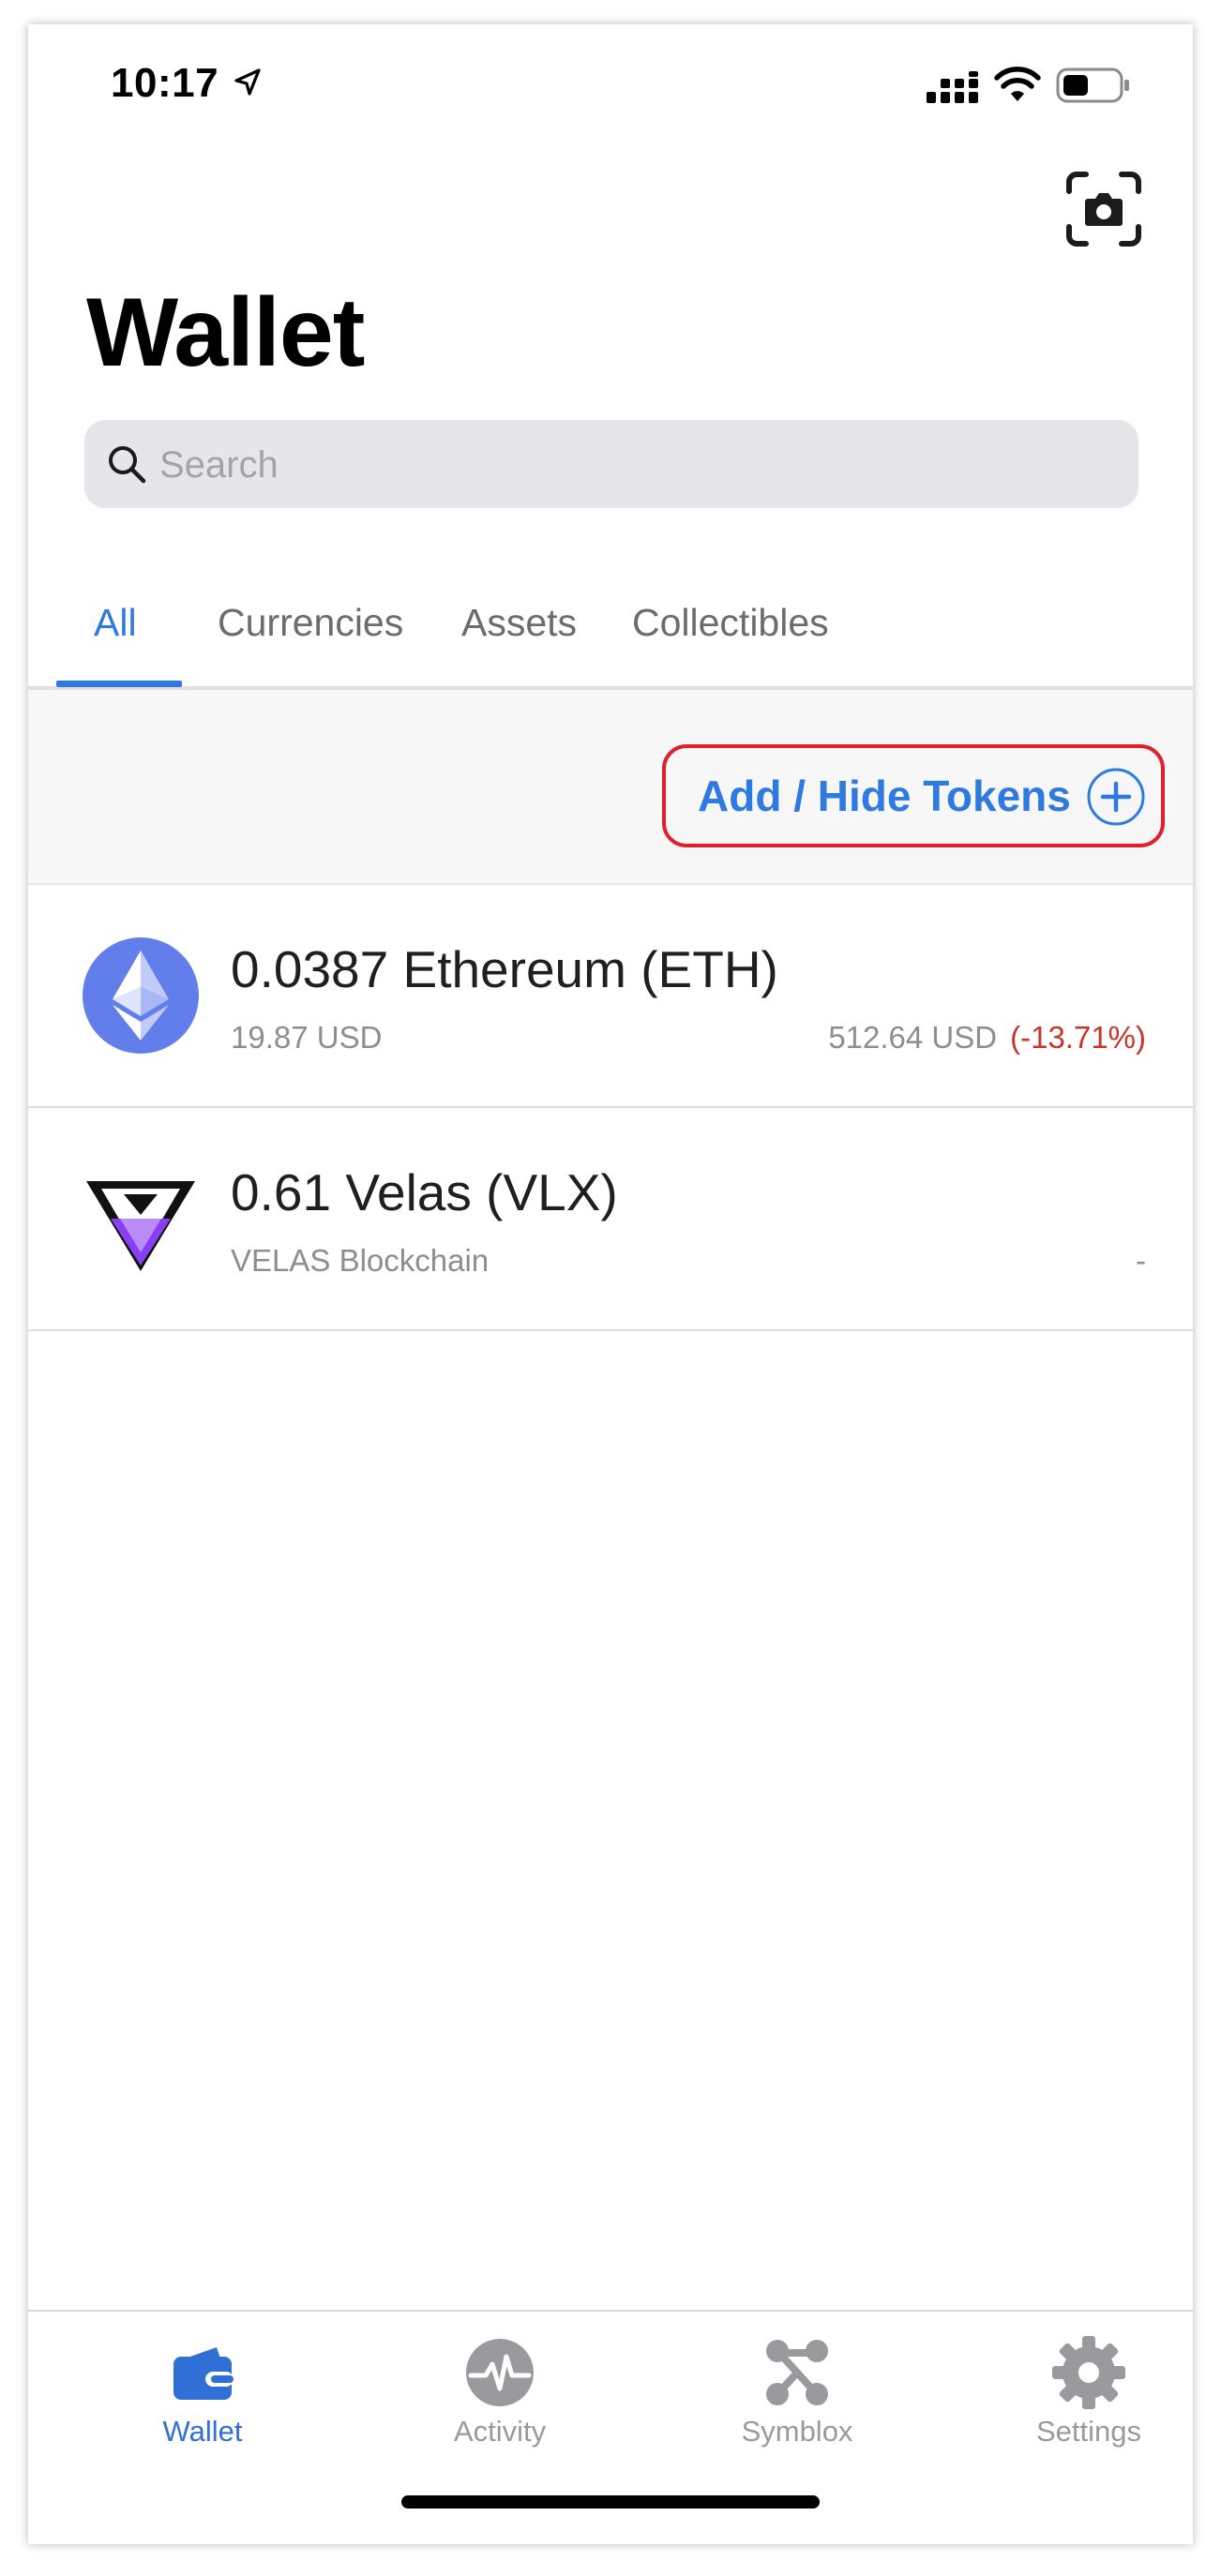 The width and height of the screenshot is (1221, 2576). What do you see at coordinates (140, 1226) in the screenshot?
I see `velas-icon` at bounding box center [140, 1226].